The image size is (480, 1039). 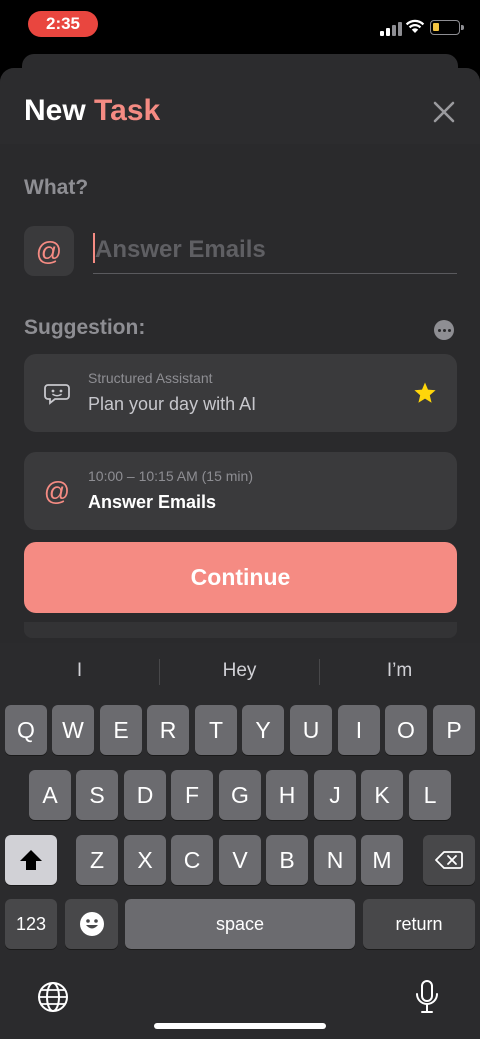 What do you see at coordinates (240, 795) in the screenshot?
I see `key-g: G` at bounding box center [240, 795].